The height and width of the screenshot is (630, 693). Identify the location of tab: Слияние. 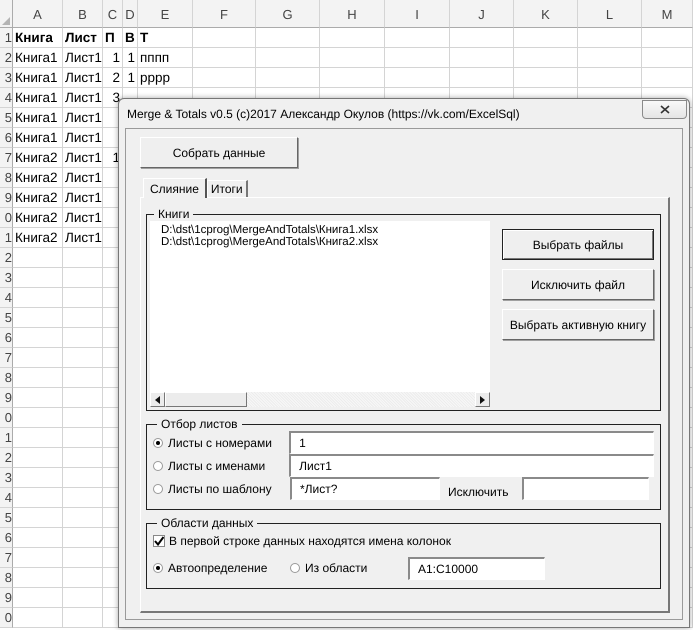
(175, 188).